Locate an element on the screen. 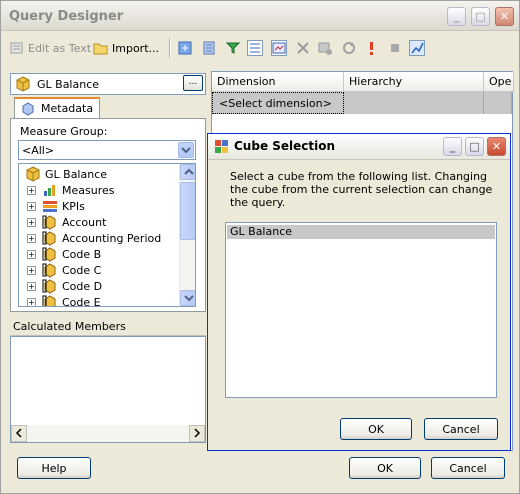 Image resolution: width=520 pixels, height=494 pixels. calculated-members-list is located at coordinates (108, 389).